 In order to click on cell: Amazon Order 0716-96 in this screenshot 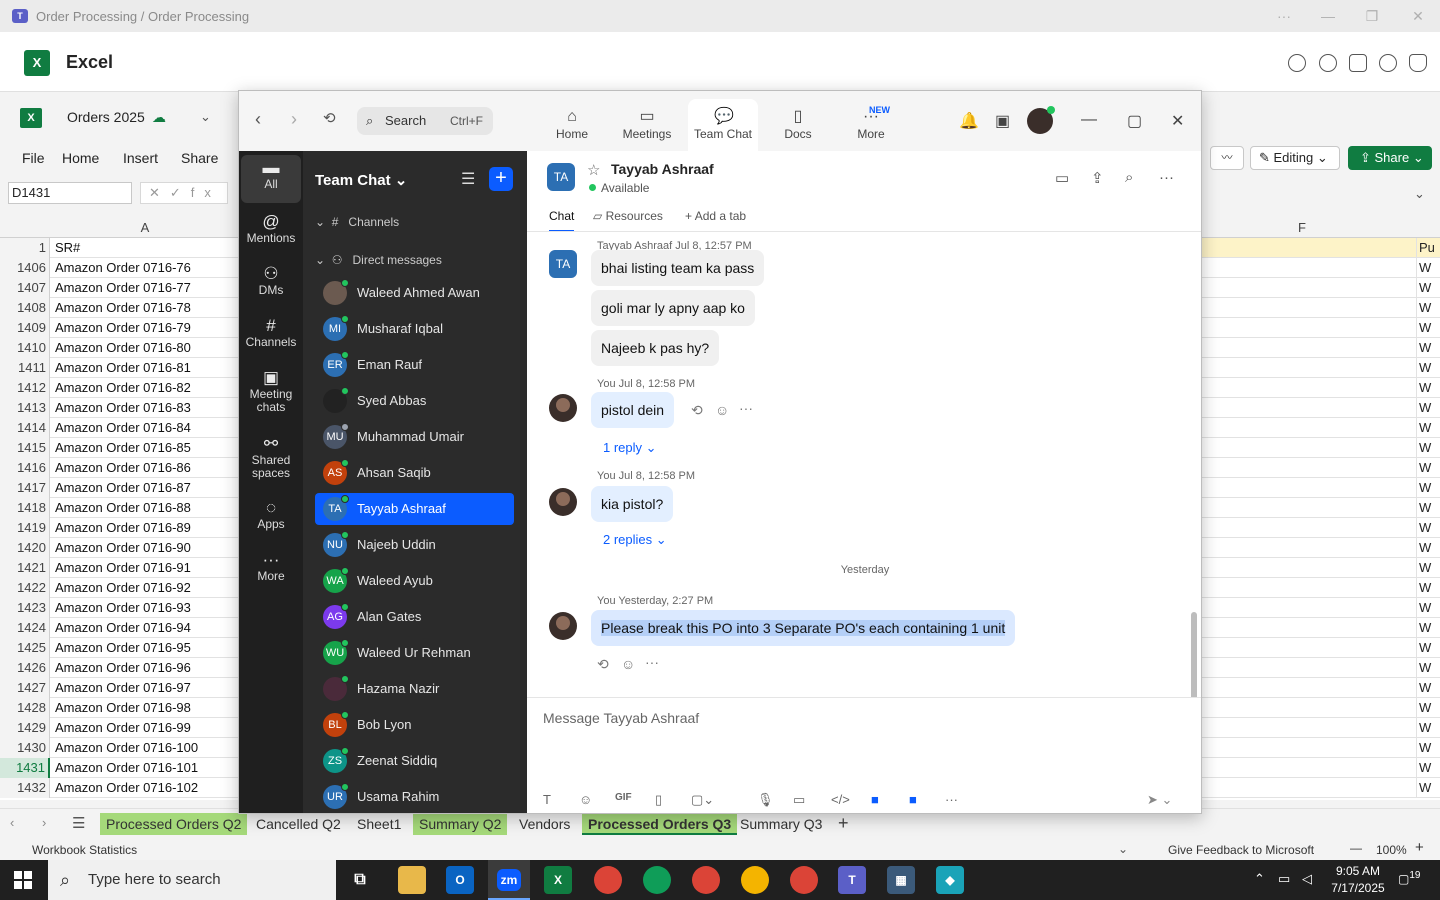, I will do `click(123, 668)`.